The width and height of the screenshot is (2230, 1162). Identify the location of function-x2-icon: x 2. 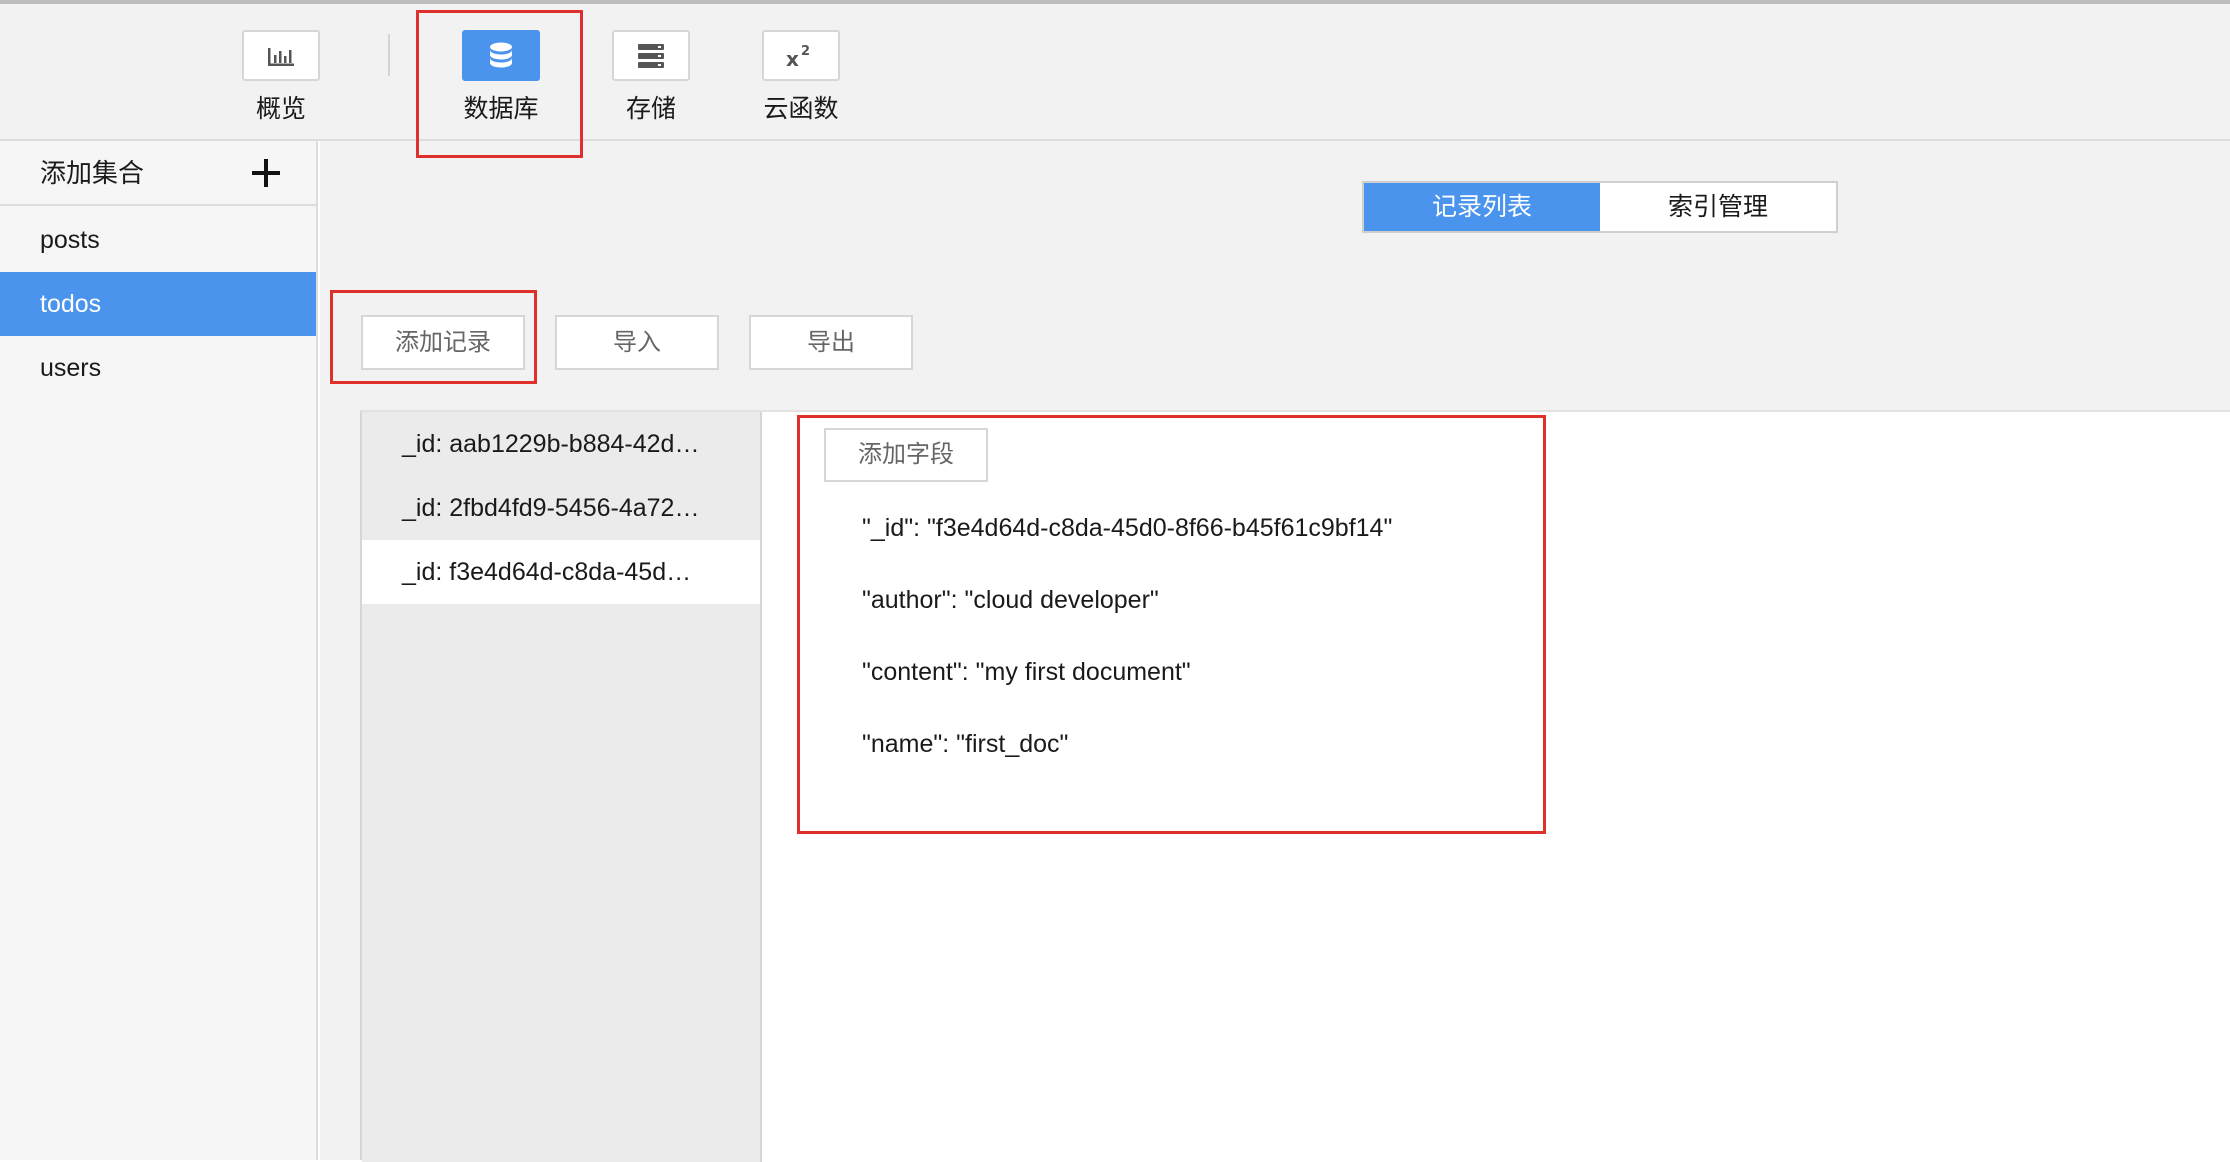
(801, 55).